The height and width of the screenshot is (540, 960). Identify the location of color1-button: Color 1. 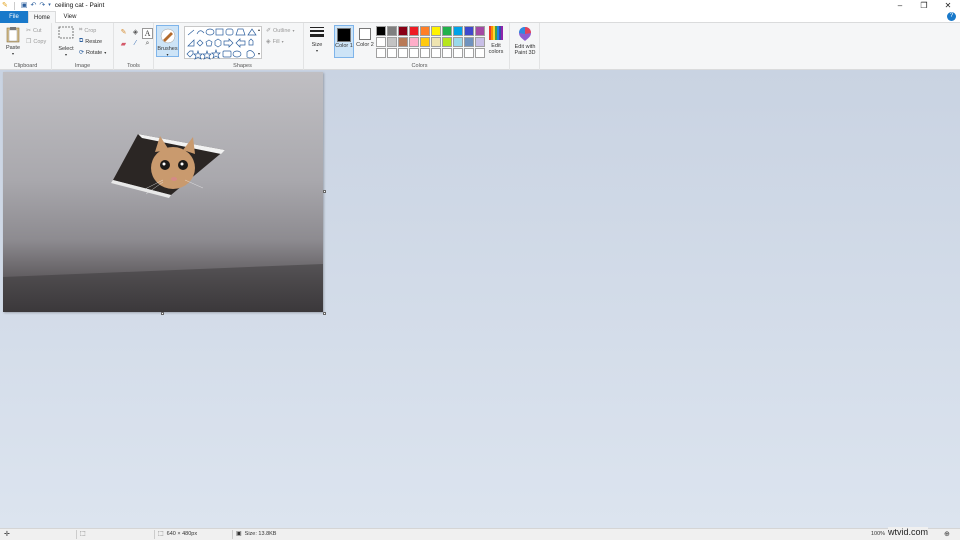
(344, 41).